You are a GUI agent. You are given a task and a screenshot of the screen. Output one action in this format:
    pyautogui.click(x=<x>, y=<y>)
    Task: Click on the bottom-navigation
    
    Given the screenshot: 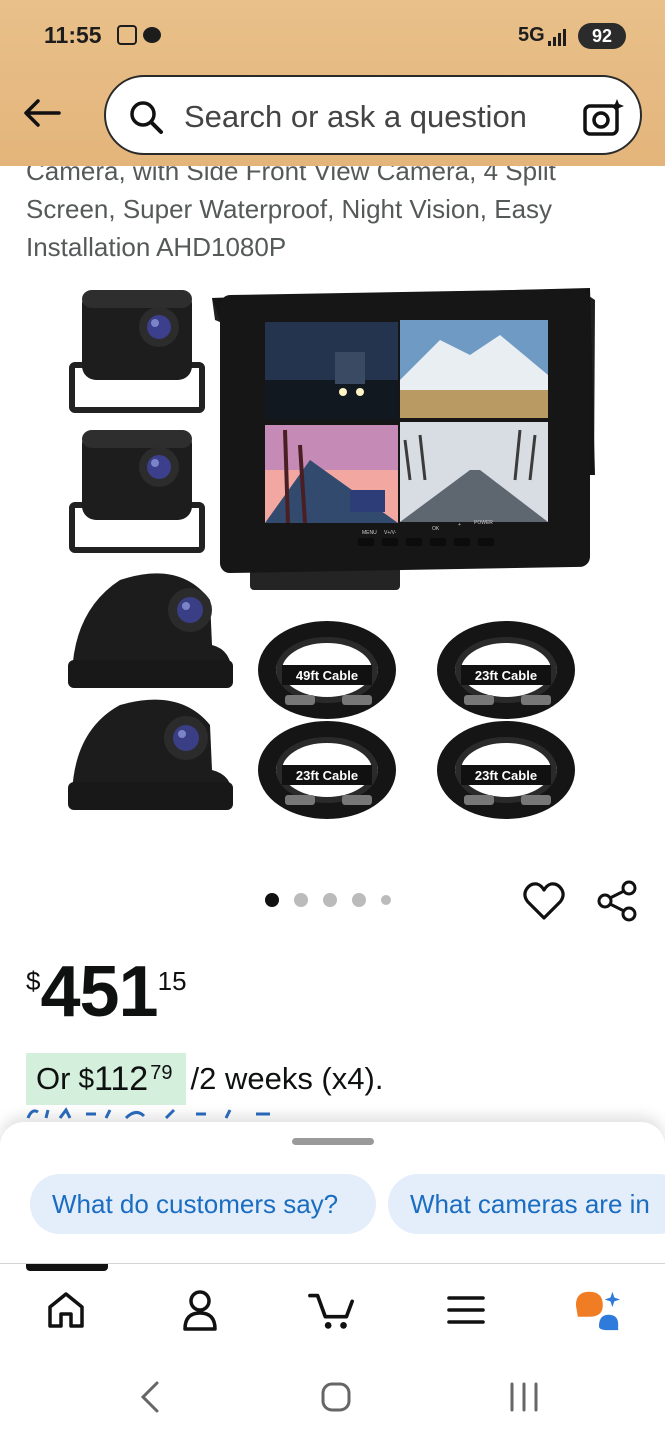 What is the action you would take?
    pyautogui.click(x=332, y=1308)
    